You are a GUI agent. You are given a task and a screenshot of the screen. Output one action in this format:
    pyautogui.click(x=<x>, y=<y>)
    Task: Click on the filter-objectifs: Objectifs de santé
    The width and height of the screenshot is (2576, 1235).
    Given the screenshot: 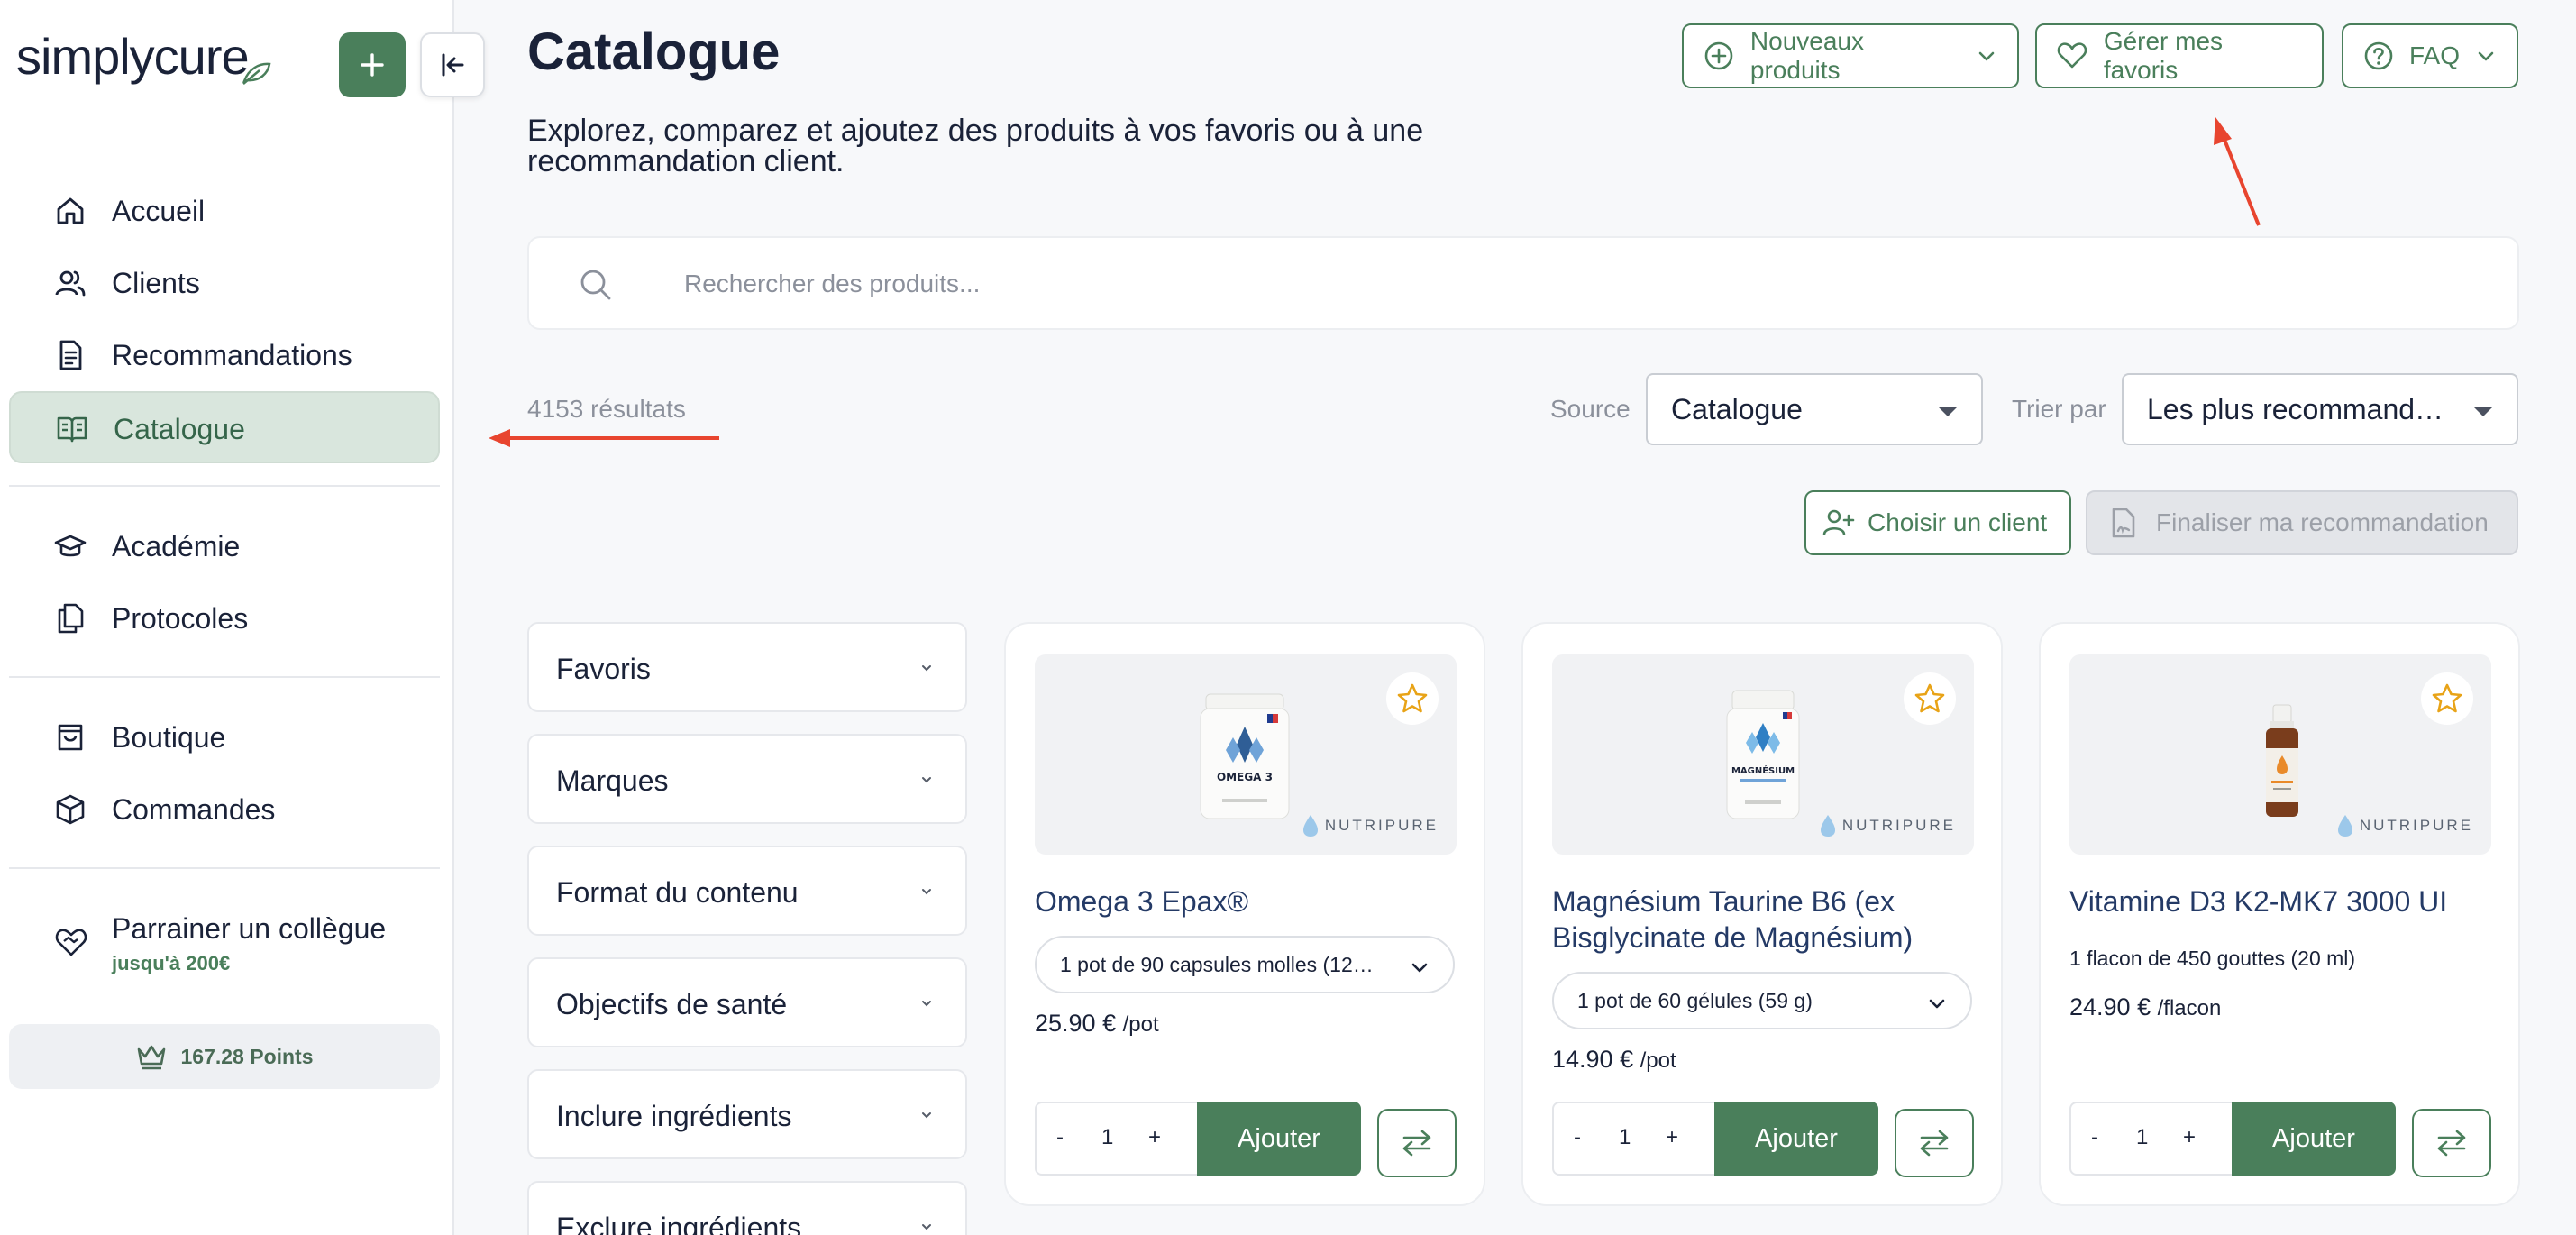 What is the action you would take?
    pyautogui.click(x=747, y=1002)
    